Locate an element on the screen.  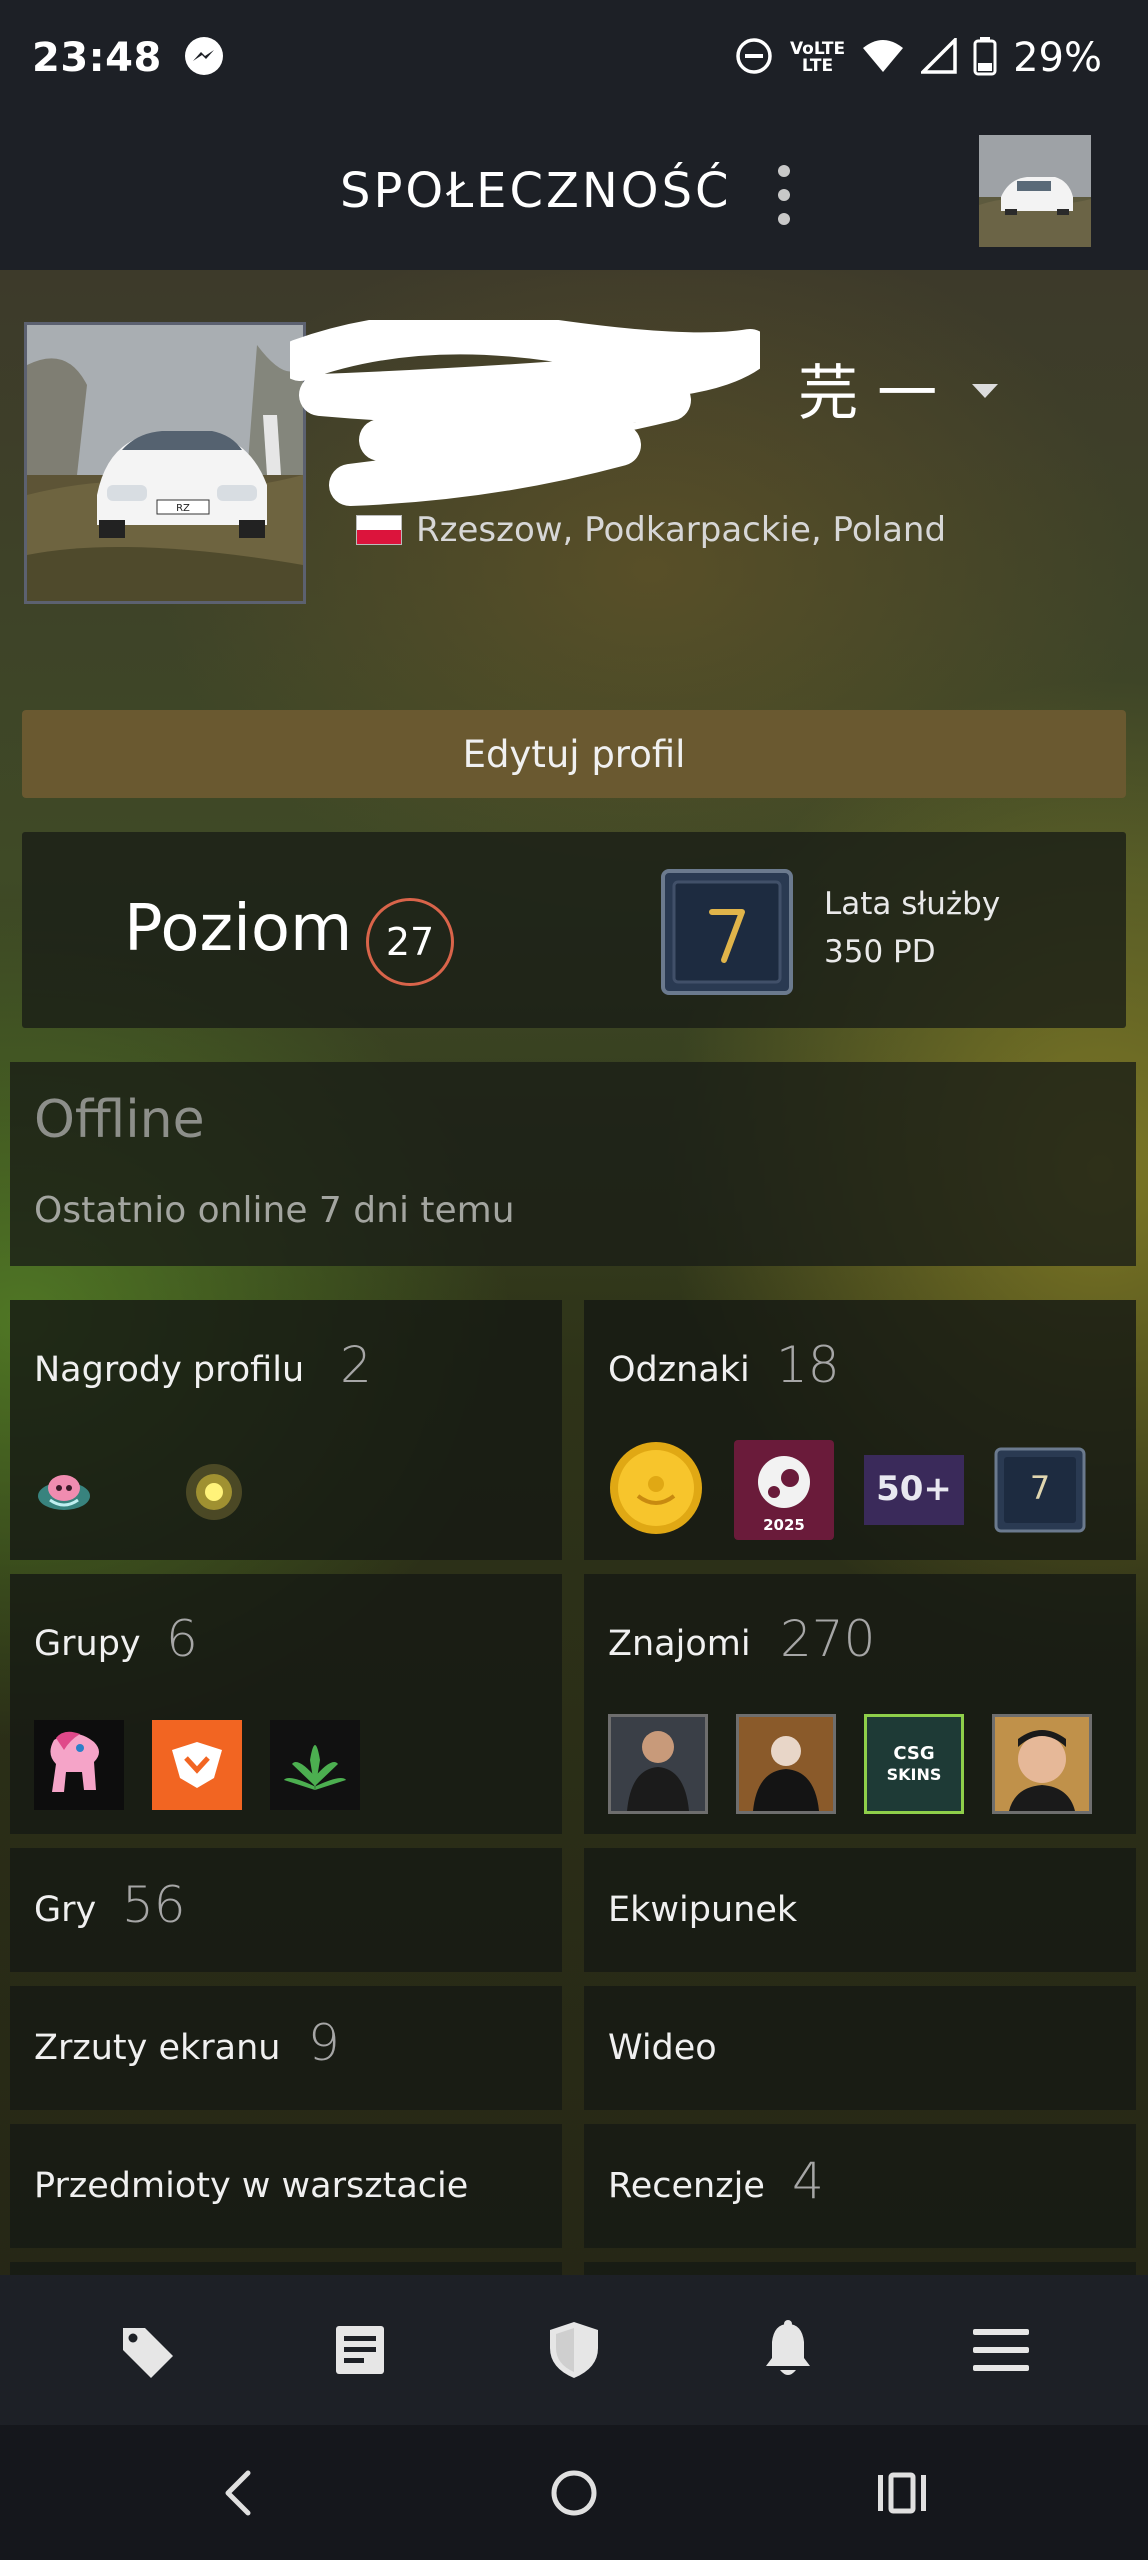
games-tile: Gry 56 is located at coordinates (286, 1910).